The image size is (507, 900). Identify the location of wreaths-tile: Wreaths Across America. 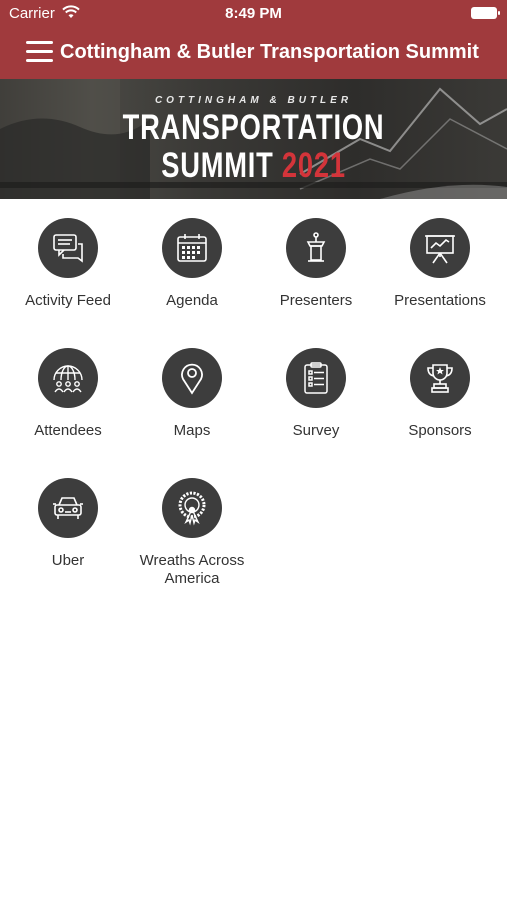
(192, 533).